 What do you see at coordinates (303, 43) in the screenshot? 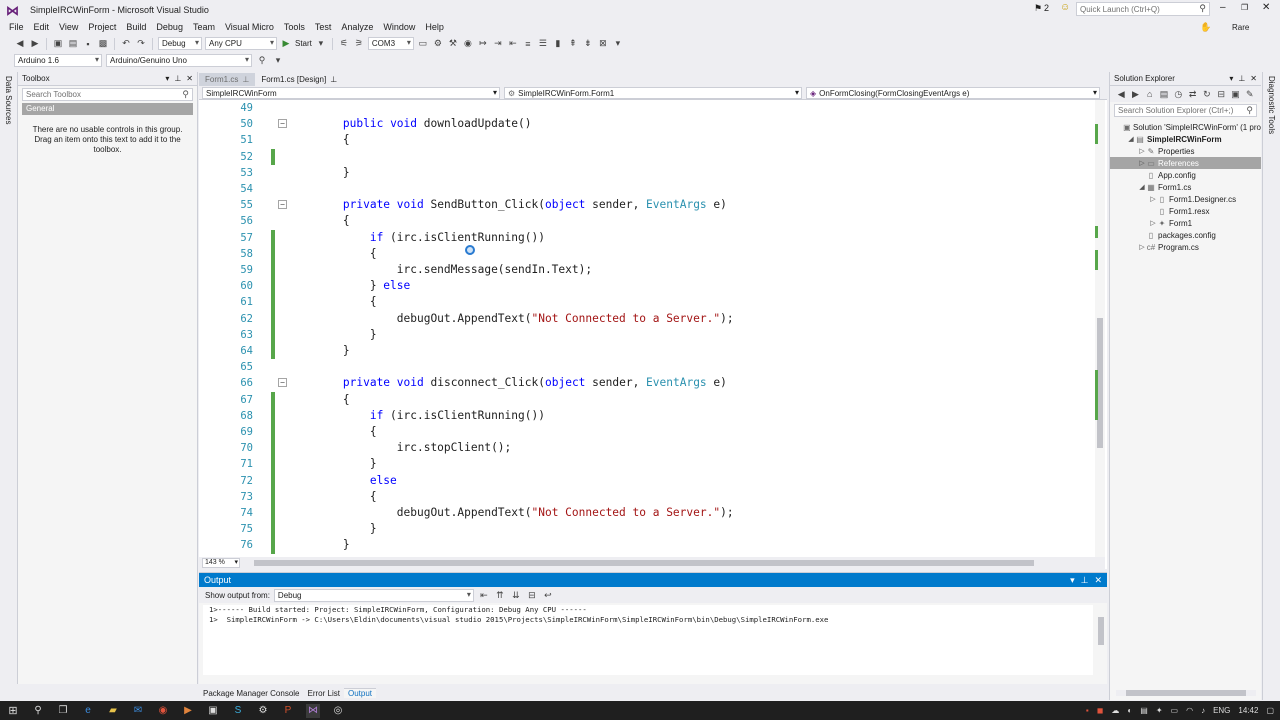
I see `start-button-label: Start` at bounding box center [303, 43].